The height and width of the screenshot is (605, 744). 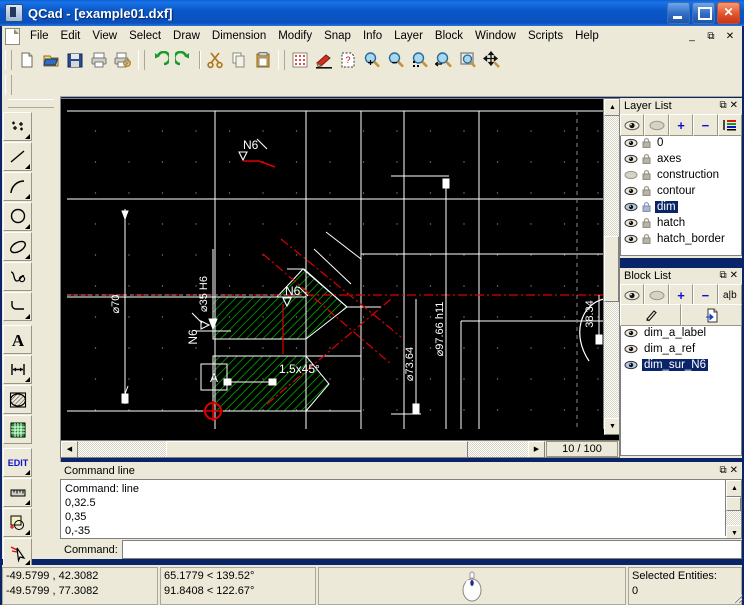 What do you see at coordinates (681, 295) in the screenshot?
I see `add-block-button: +` at bounding box center [681, 295].